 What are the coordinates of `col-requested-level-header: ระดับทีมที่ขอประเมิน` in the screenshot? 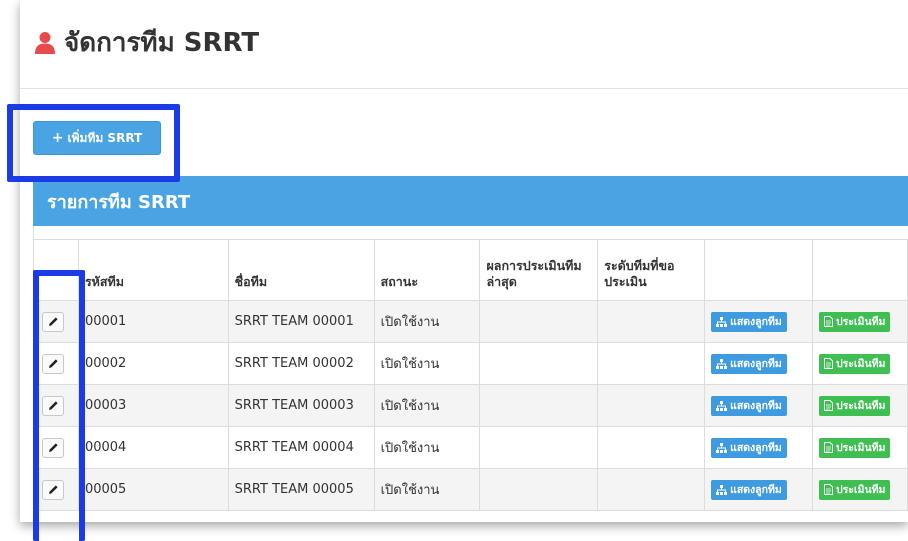 It's located at (651, 270).